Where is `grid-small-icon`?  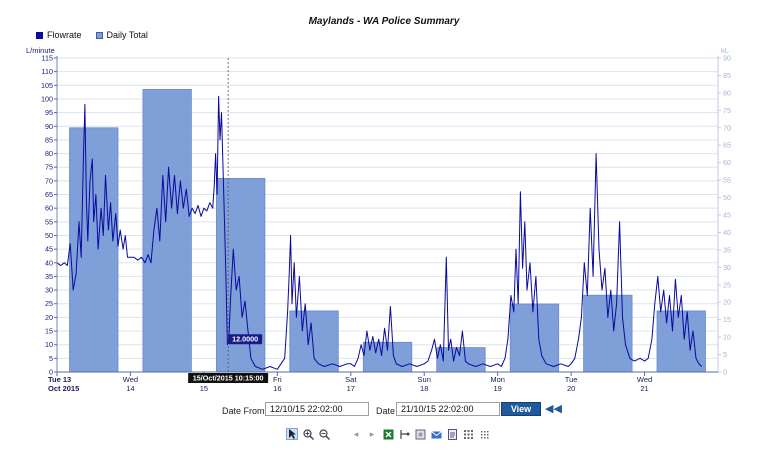 grid-small-icon is located at coordinates (484, 434).